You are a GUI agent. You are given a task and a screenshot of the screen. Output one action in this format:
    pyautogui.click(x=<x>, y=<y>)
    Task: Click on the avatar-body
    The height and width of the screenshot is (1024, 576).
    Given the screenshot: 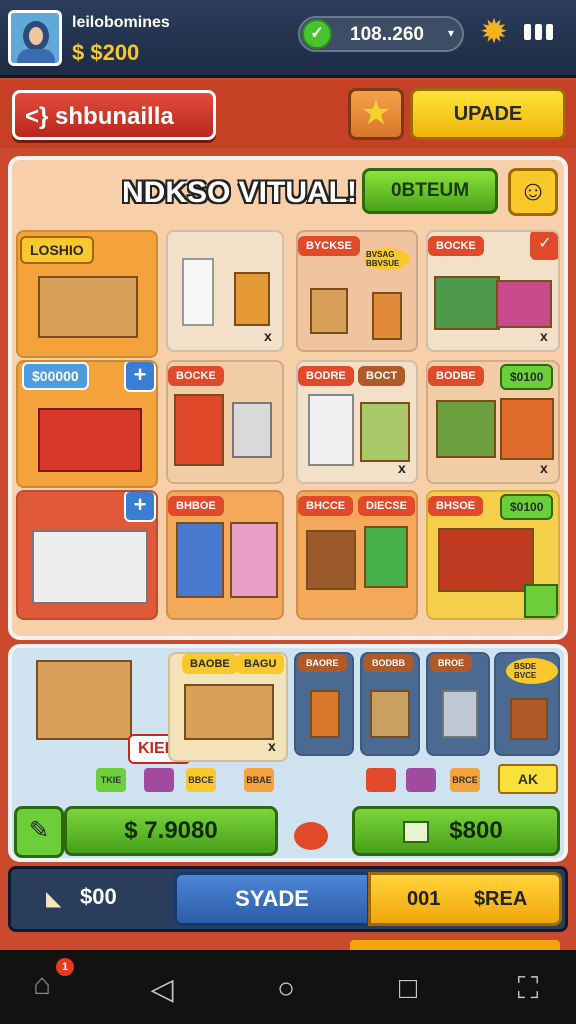 What is the action you would take?
    pyautogui.click(x=36, y=56)
    